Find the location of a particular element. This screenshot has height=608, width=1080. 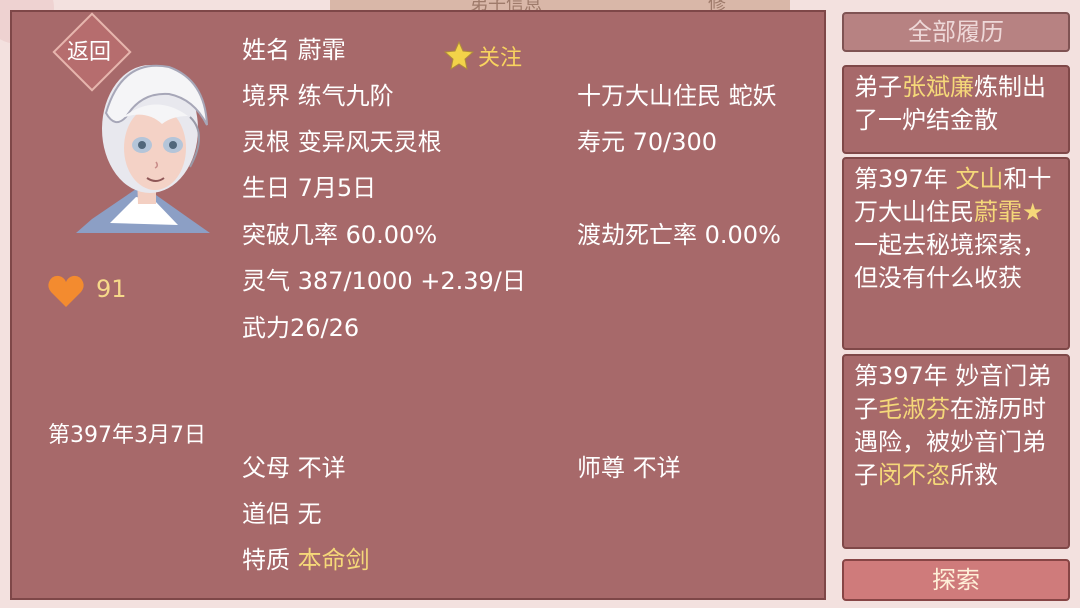

parents-field: 父母 不详 is located at coordinates (294, 465).